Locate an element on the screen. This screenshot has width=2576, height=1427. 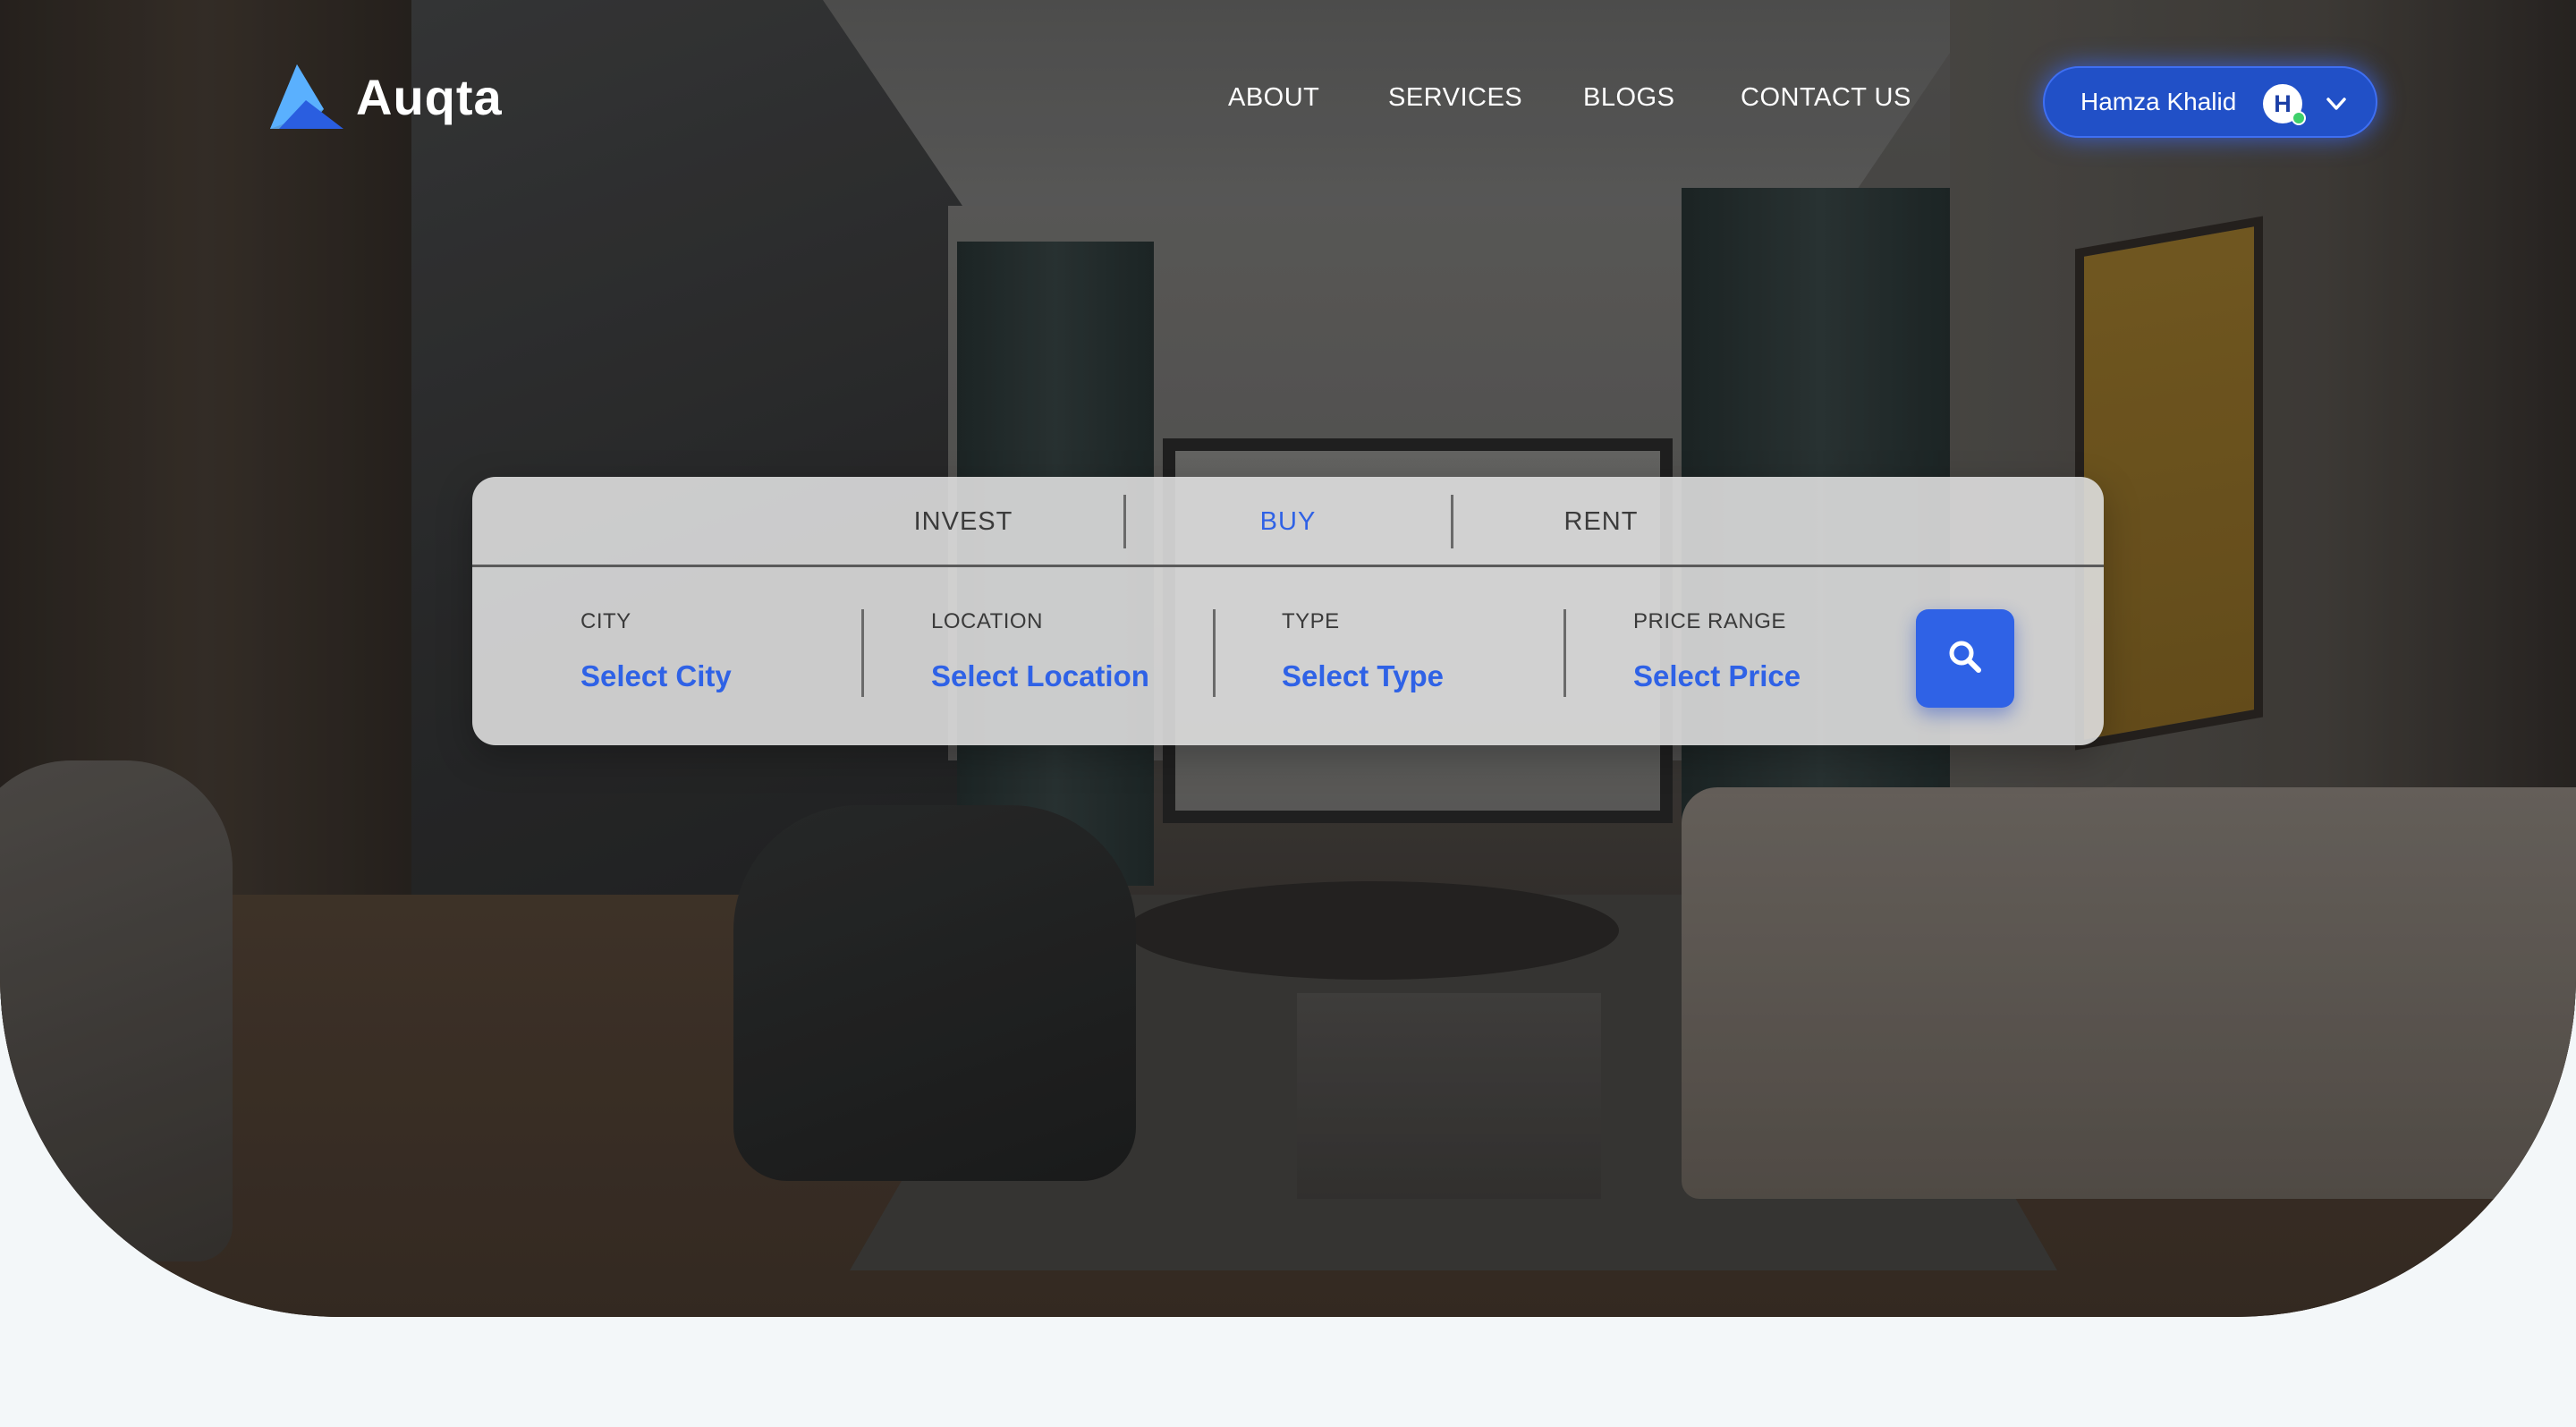
tab-rent: RENT is located at coordinates (1601, 522).